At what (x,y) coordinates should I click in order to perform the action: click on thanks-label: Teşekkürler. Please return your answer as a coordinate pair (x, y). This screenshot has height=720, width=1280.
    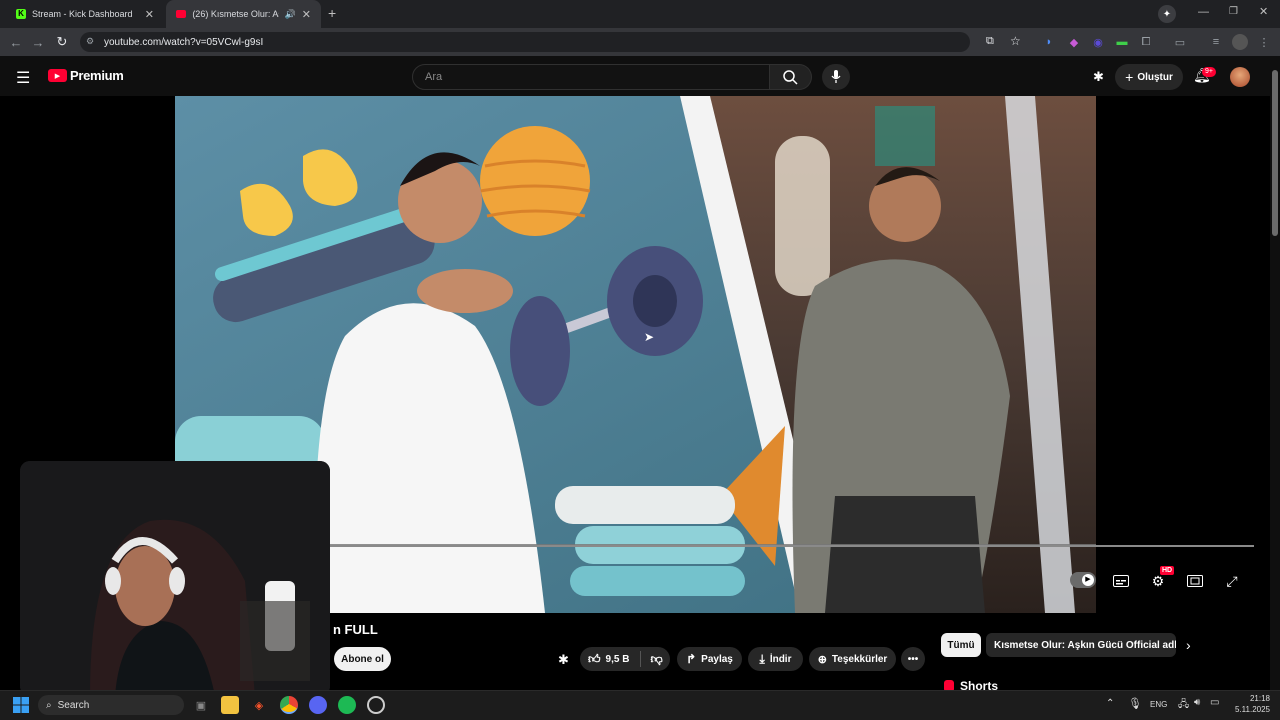
    Looking at the image, I should click on (859, 659).